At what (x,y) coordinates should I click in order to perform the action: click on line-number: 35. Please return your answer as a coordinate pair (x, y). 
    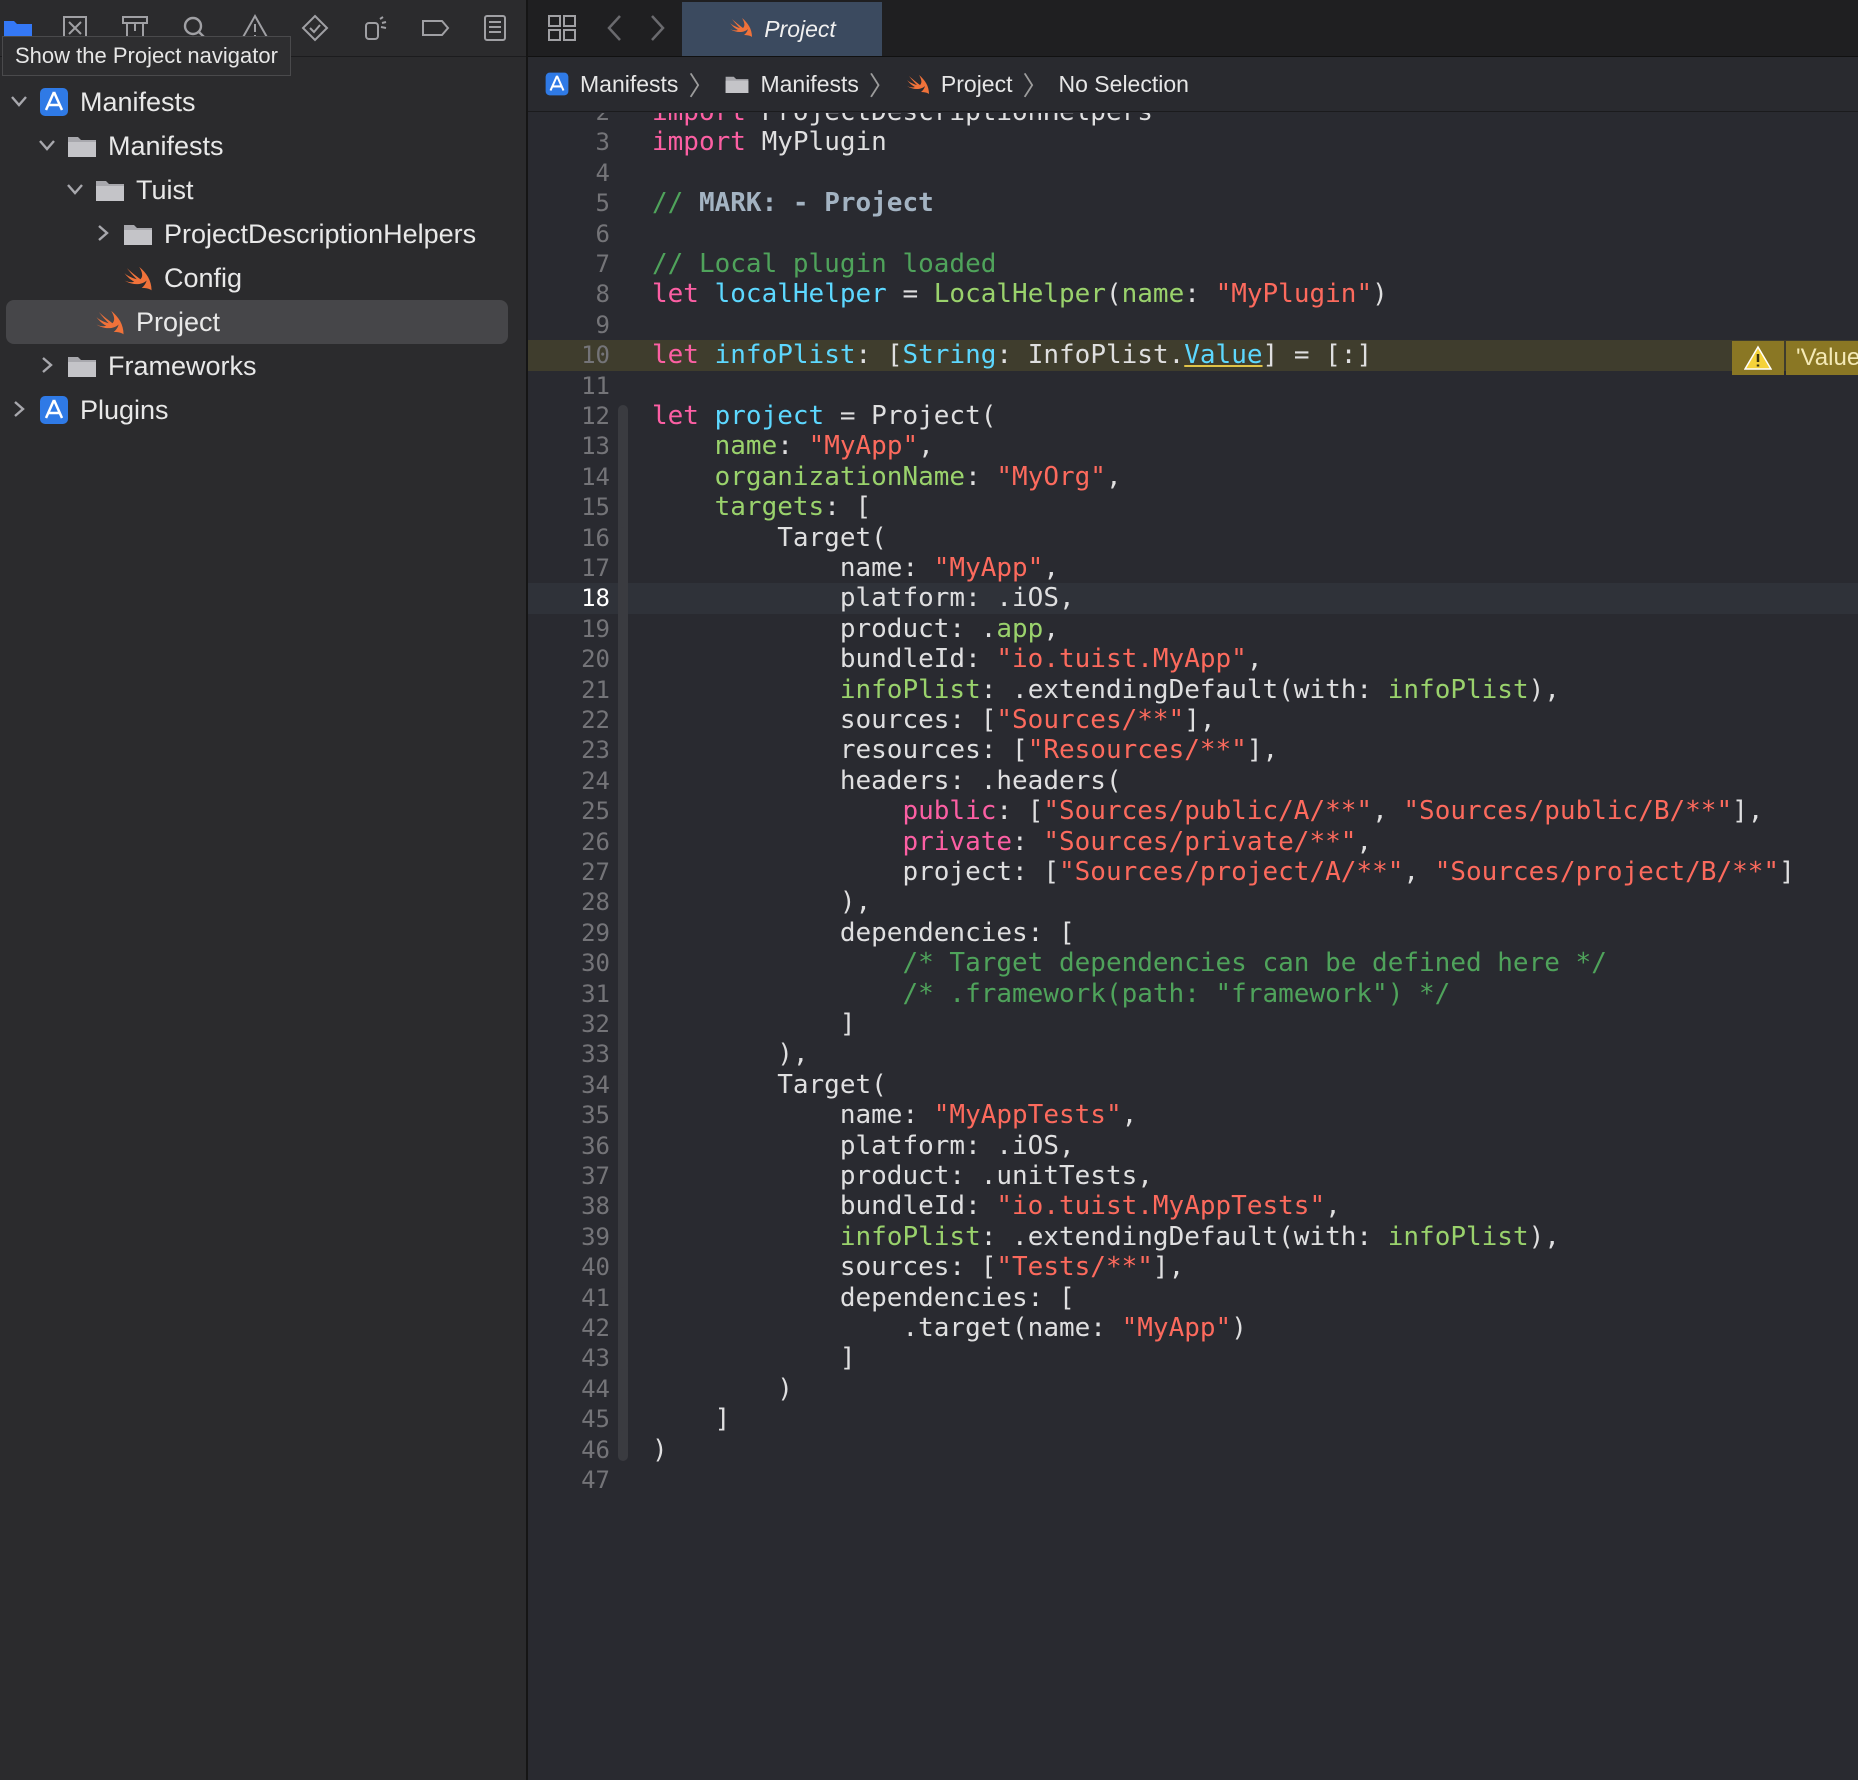
    Looking at the image, I should click on (569, 1115).